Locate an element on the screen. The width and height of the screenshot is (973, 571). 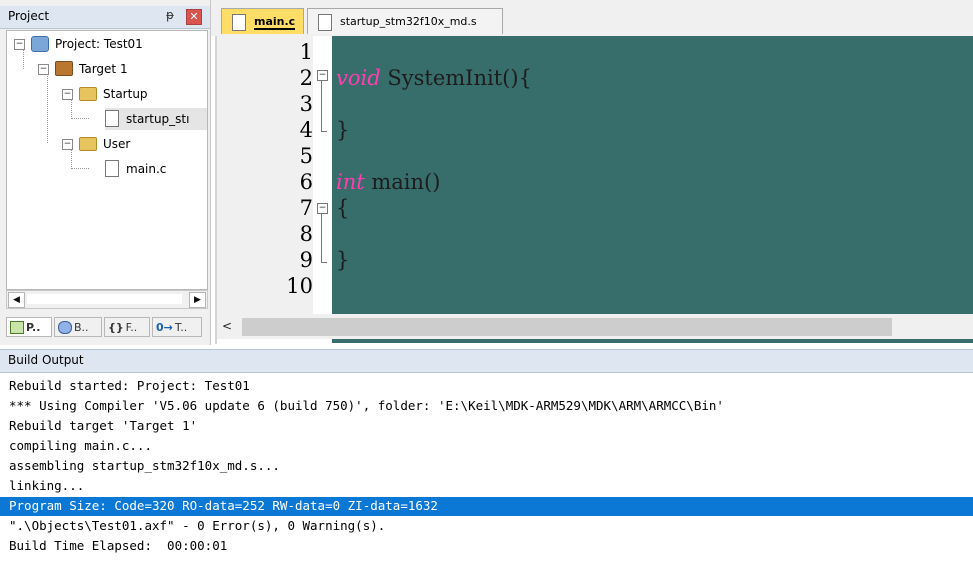
pin-icon: ᵽ is located at coordinates (170, 15).